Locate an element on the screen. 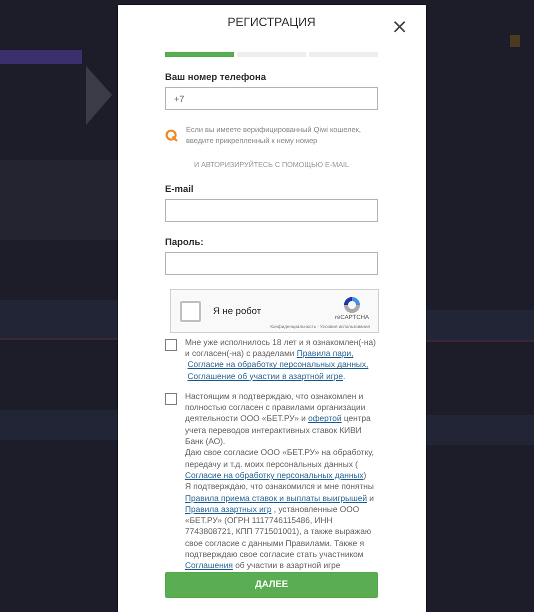 This screenshot has height=612, width=534. qiwi-icon is located at coordinates (171, 135).